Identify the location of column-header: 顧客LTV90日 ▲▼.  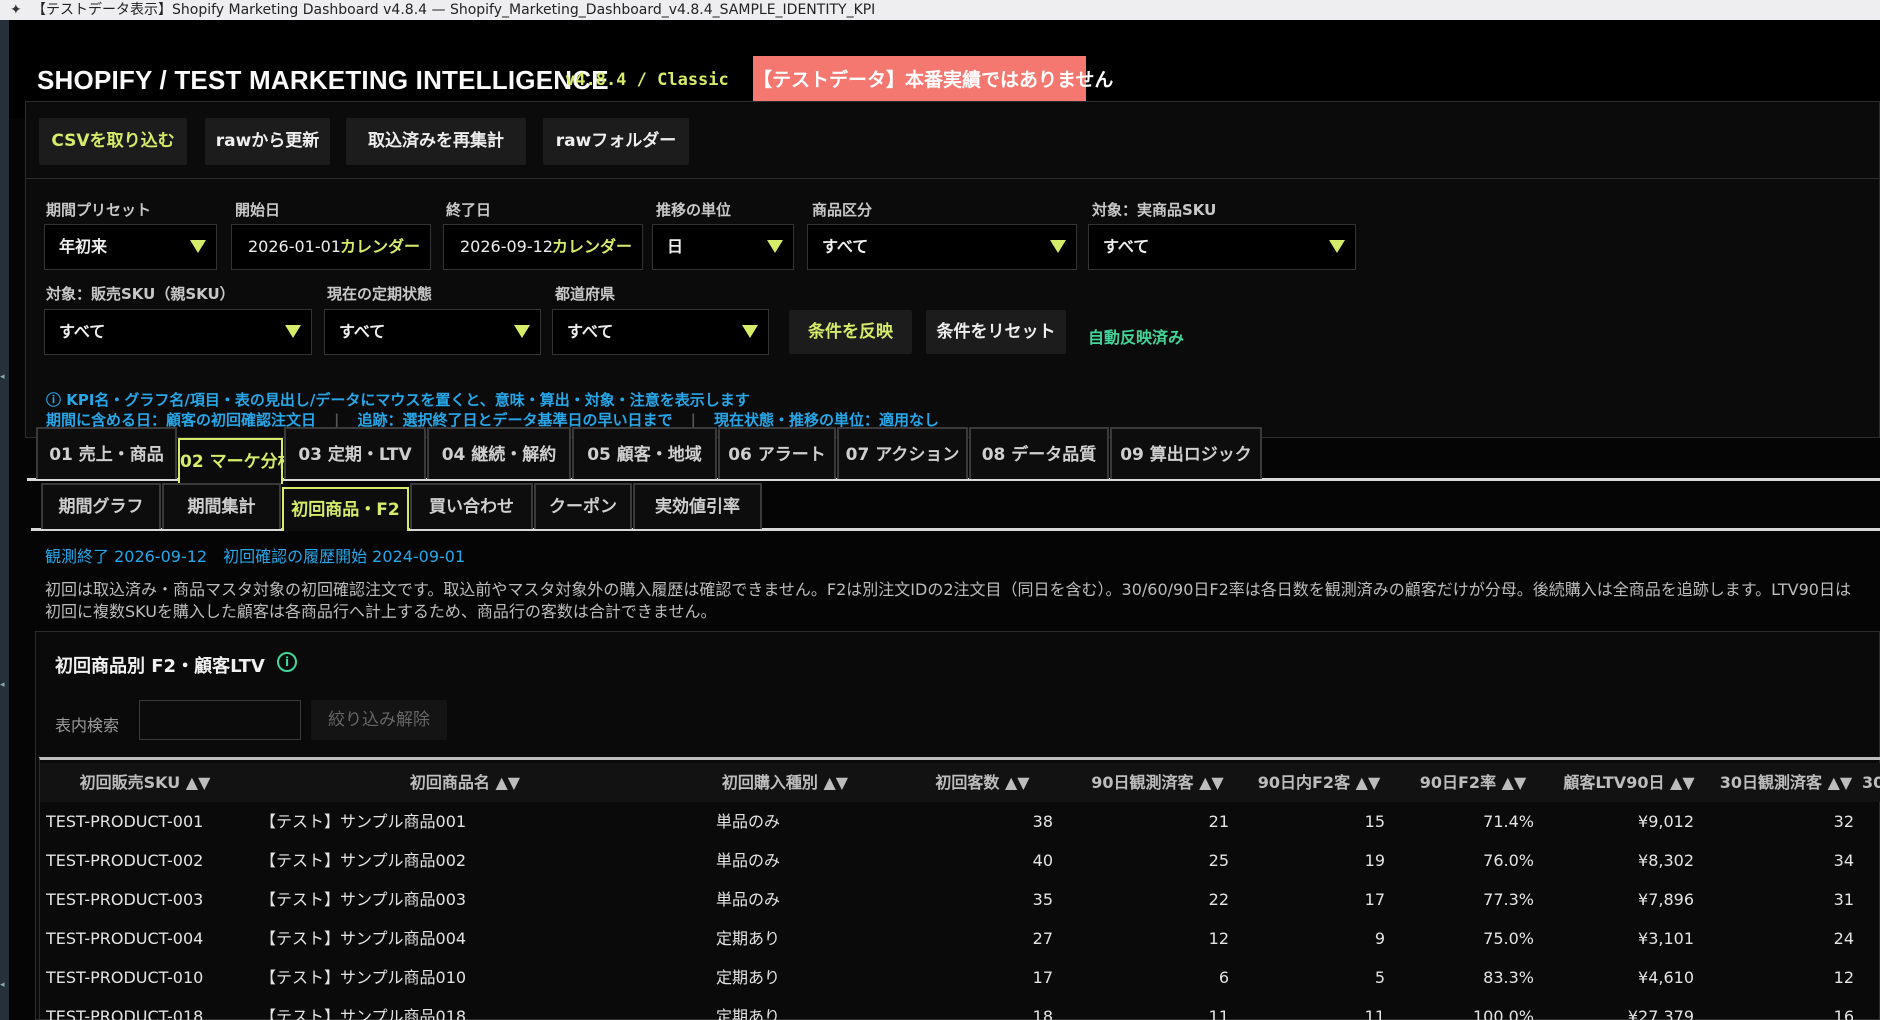
(1629, 782).